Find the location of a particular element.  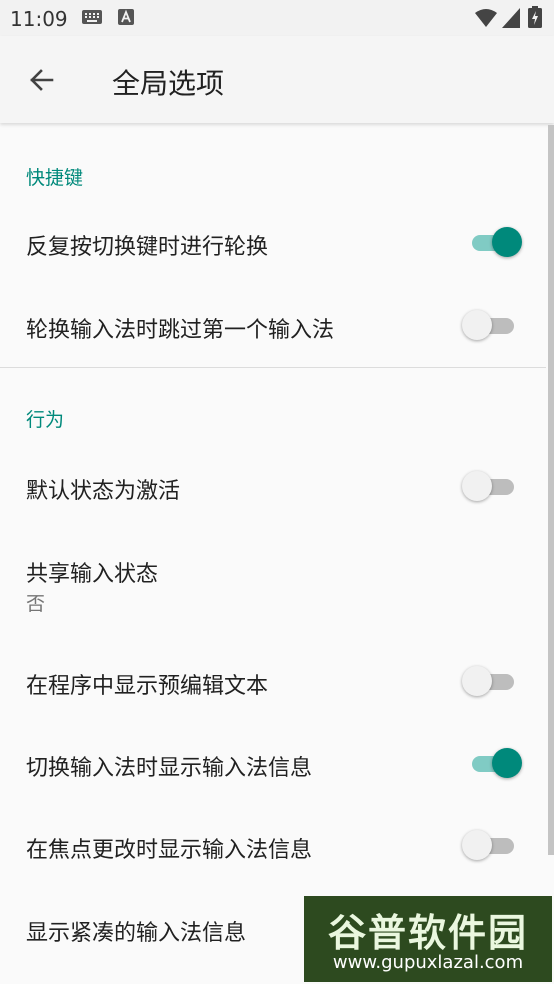

pref-share-input-state-summary: 否 is located at coordinates (36, 604).